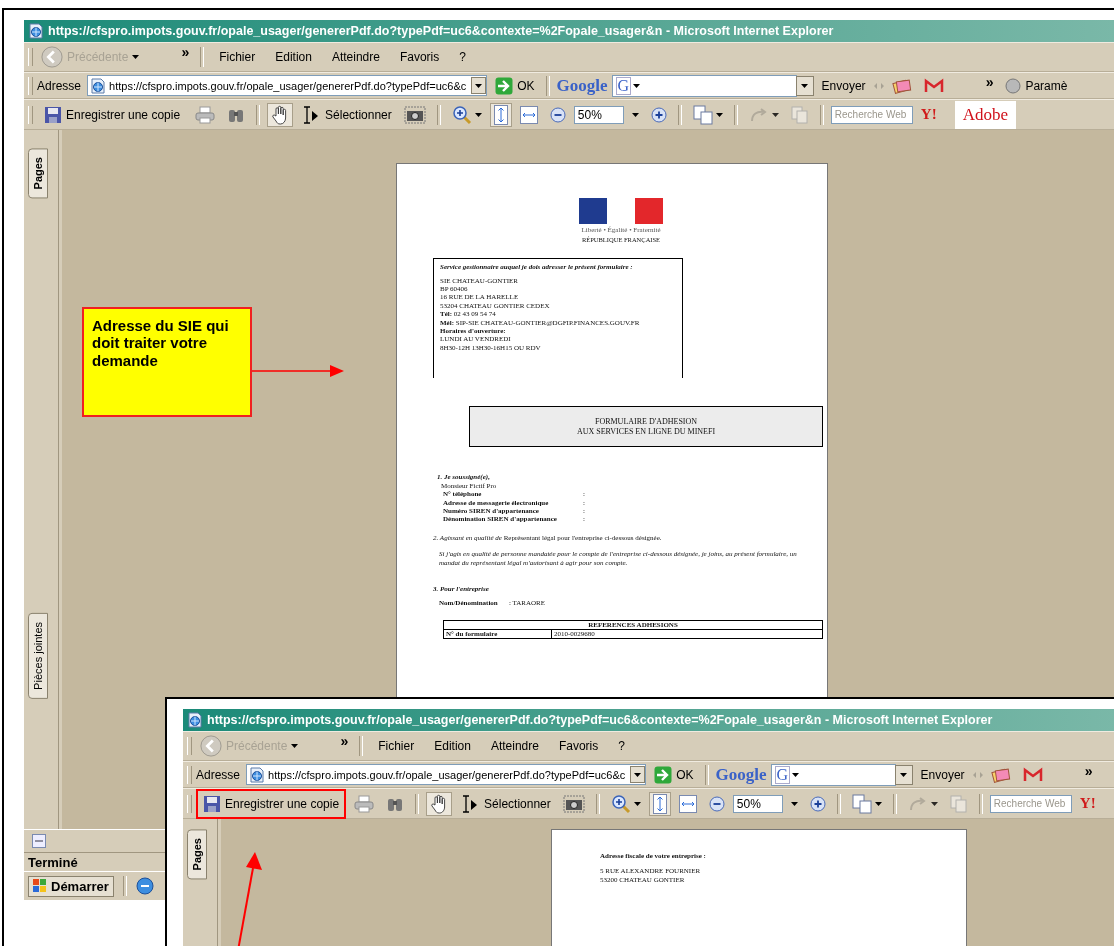  Describe the element at coordinates (646, 431) in the screenshot. I see `form-title: AUX SERVICES EN LIGNE DU MINEFI` at that location.